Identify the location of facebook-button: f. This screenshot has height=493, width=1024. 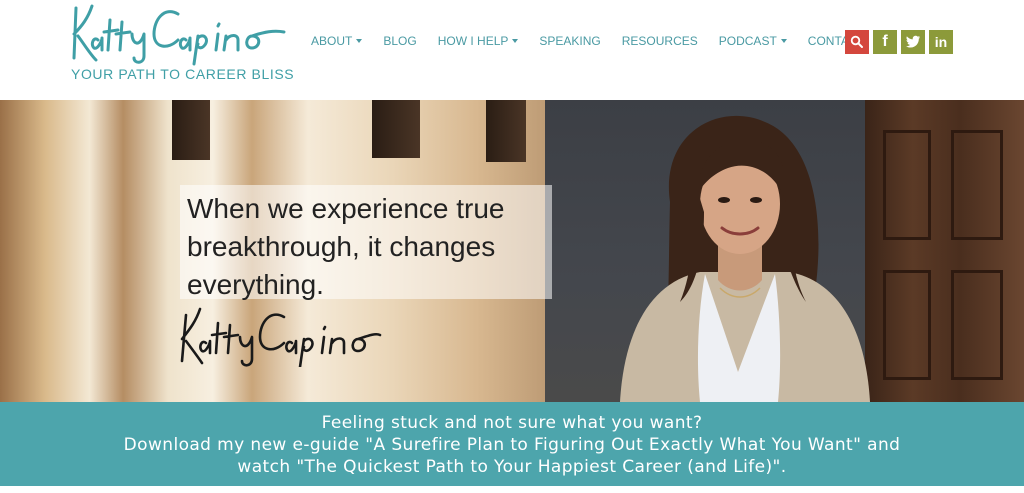
(885, 42).